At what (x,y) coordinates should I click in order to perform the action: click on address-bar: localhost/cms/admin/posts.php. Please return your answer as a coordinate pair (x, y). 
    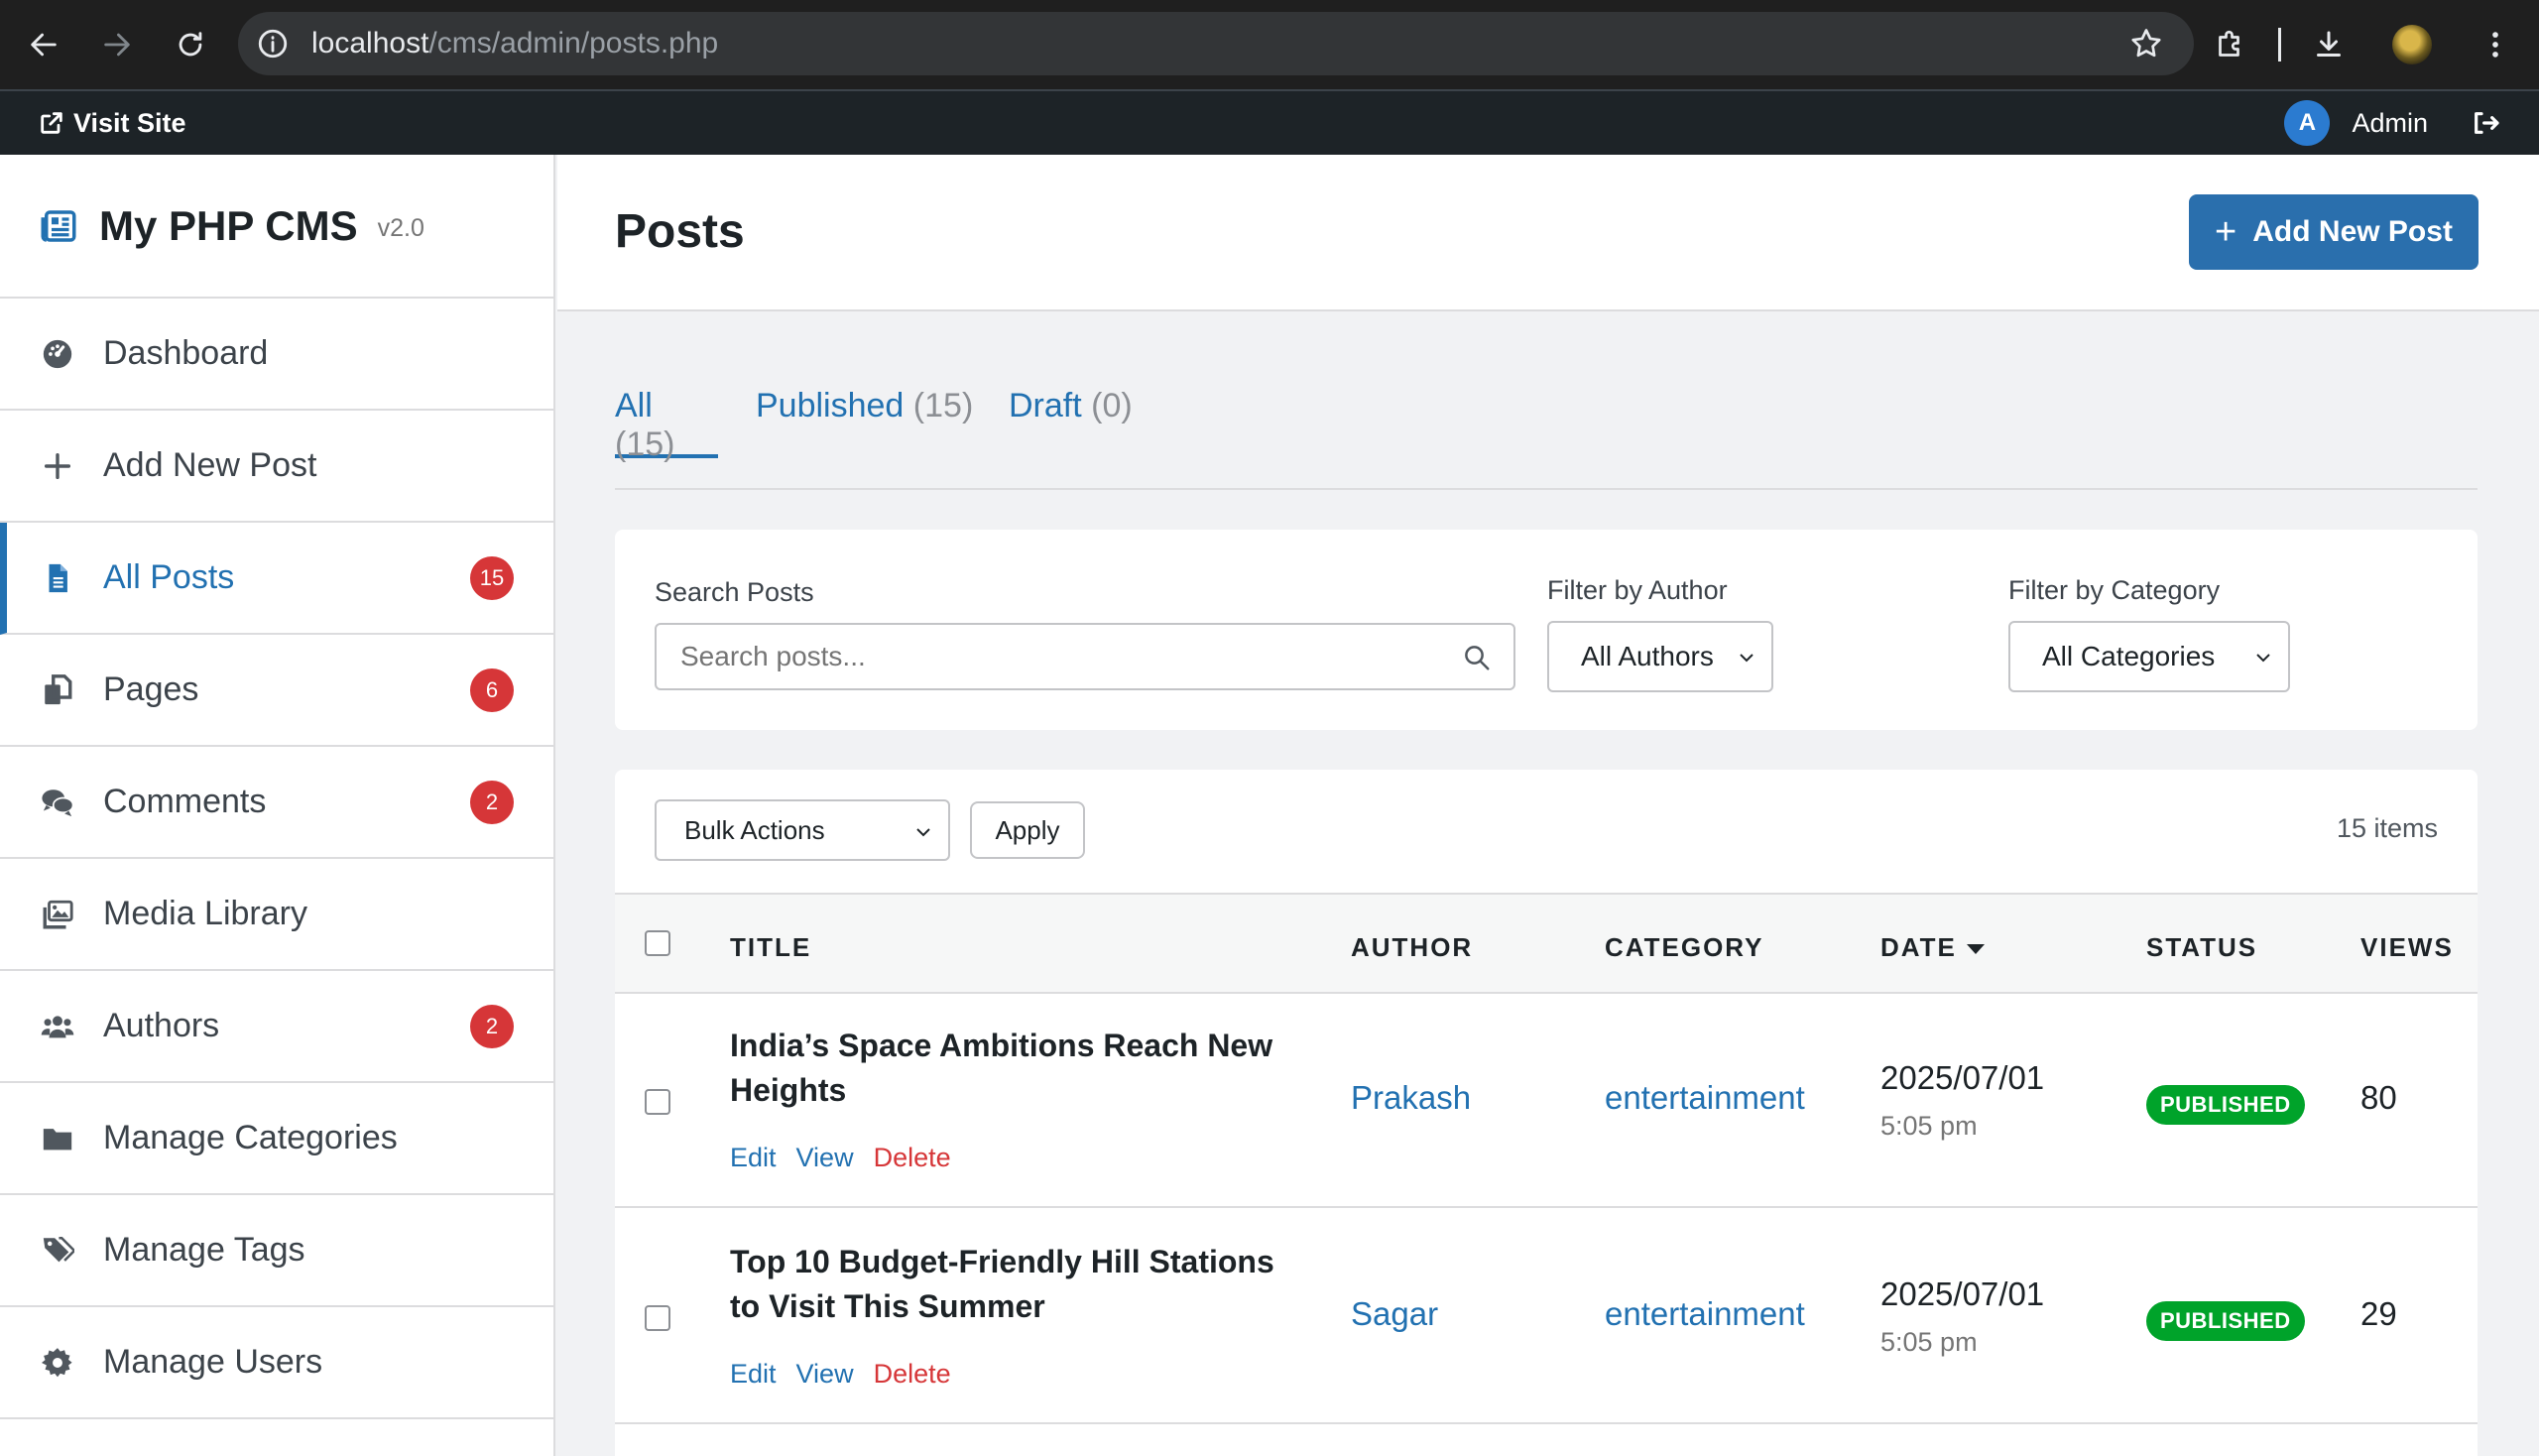
    Looking at the image, I should click on (1216, 43).